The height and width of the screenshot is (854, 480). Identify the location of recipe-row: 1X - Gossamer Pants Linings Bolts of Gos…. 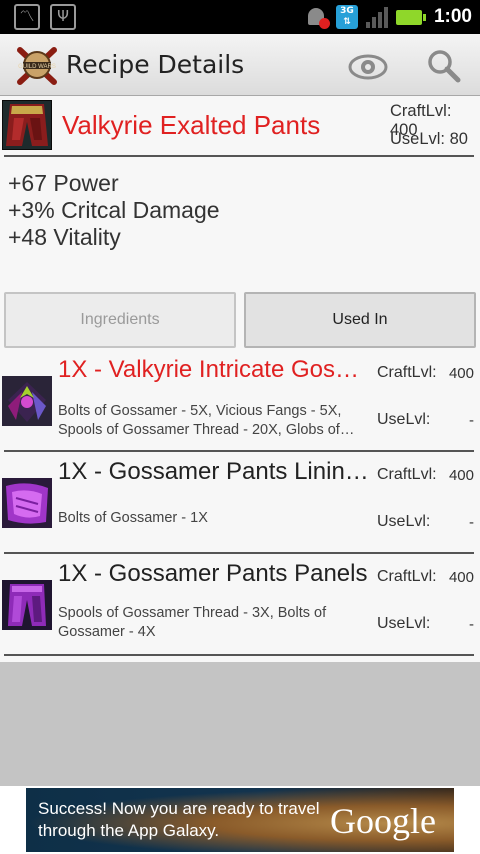
(240, 503).